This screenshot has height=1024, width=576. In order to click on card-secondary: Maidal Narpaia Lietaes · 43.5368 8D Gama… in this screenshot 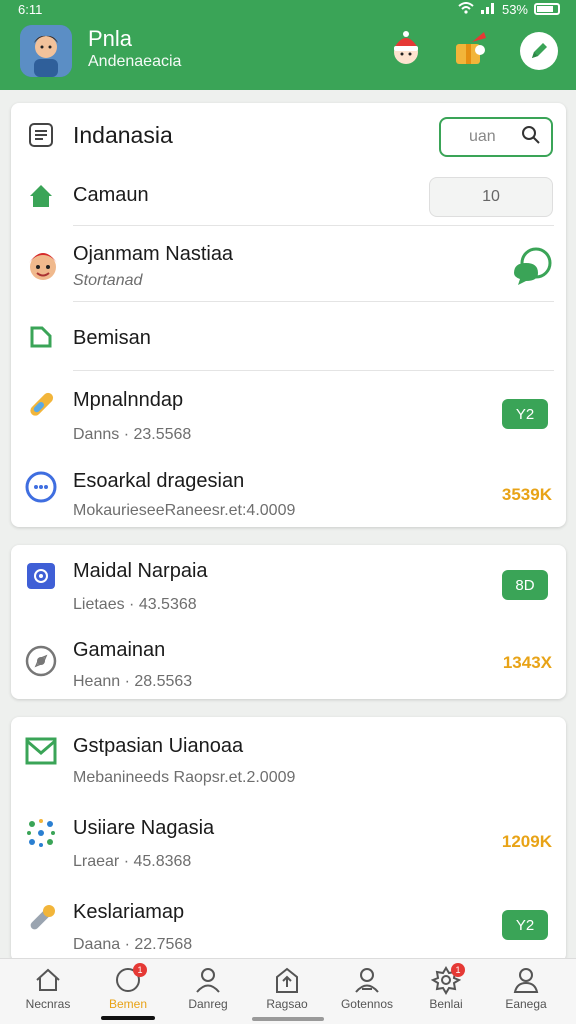, I will do `click(288, 622)`.